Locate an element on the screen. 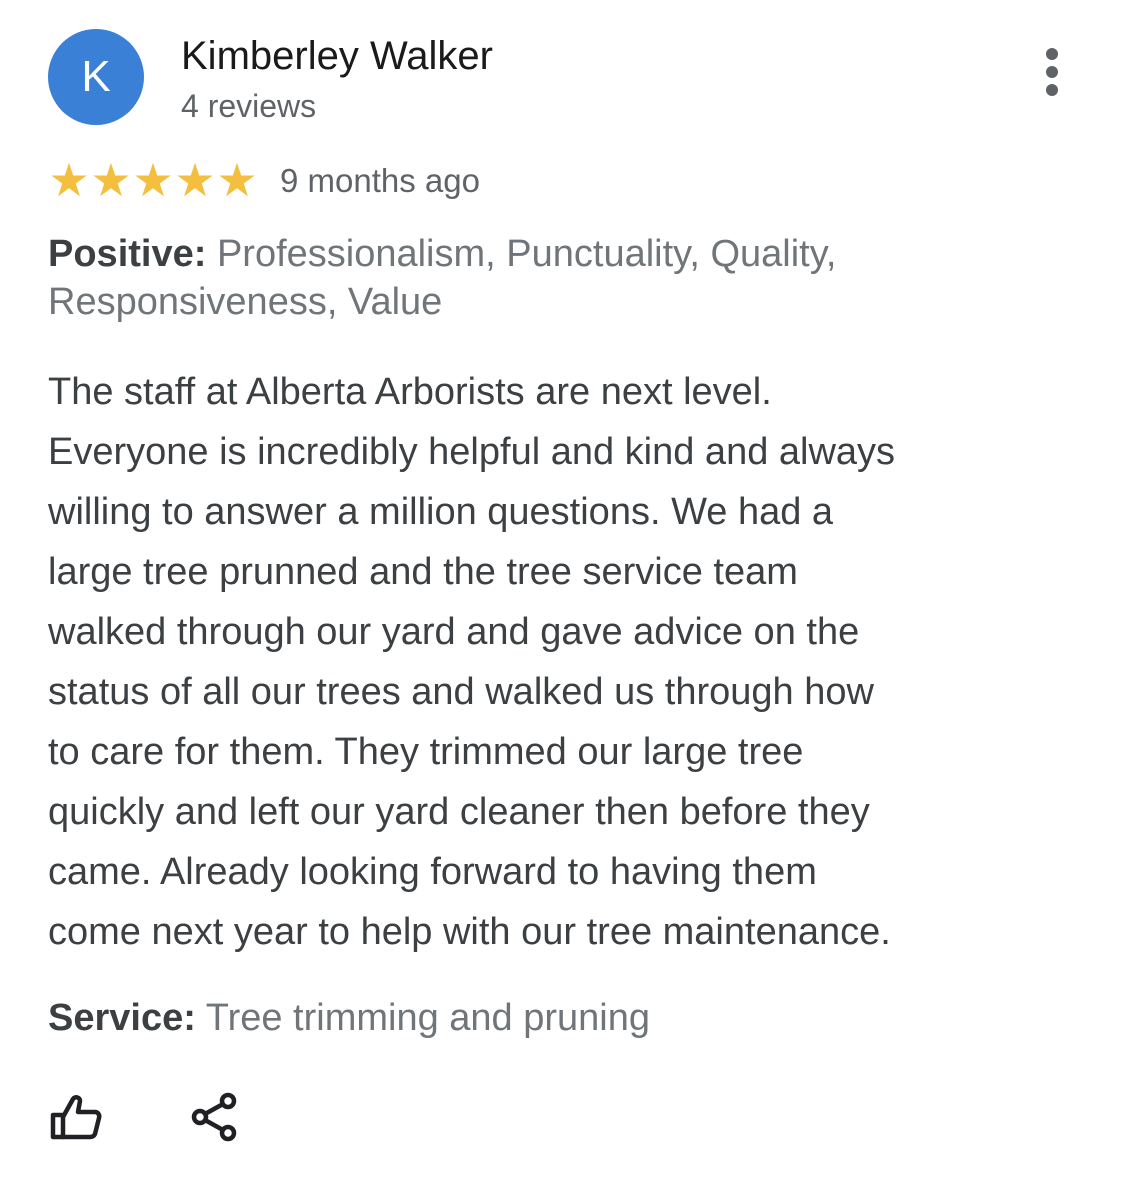 This screenshot has width=1125, height=1197. service-label: Service: is located at coordinates (122, 1018).